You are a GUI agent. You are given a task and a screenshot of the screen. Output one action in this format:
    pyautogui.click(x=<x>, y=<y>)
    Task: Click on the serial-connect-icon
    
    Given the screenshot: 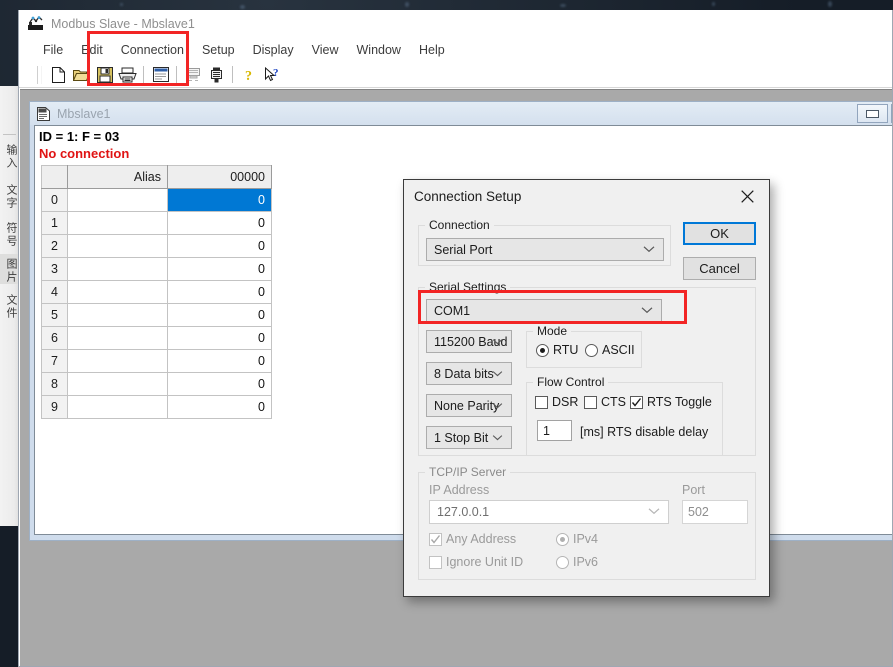 What is the action you would take?
    pyautogui.click(x=216, y=75)
    